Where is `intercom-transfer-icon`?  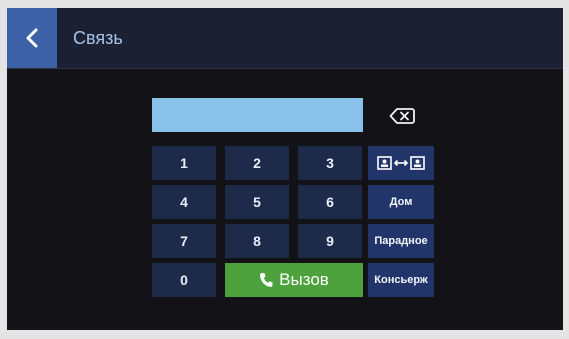 intercom-transfer-icon is located at coordinates (401, 163).